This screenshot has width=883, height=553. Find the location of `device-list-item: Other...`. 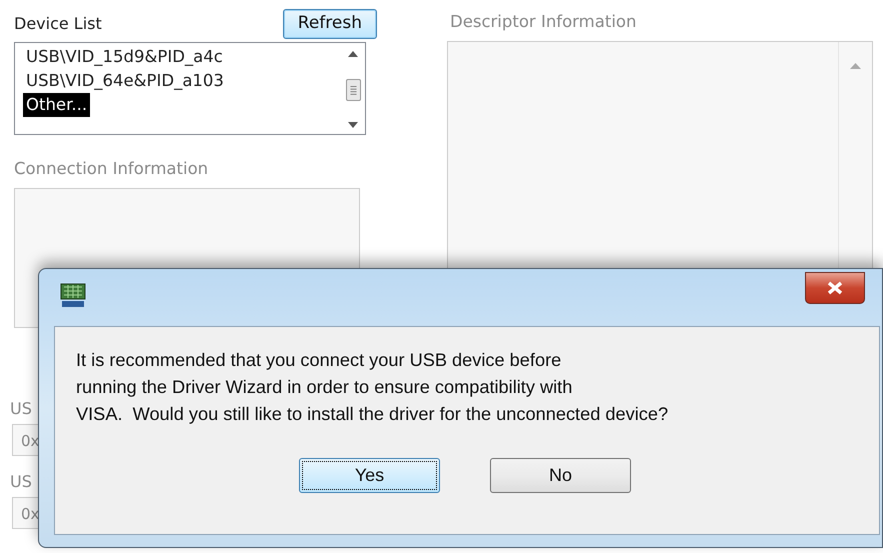

device-list-item: Other... is located at coordinates (56, 105).